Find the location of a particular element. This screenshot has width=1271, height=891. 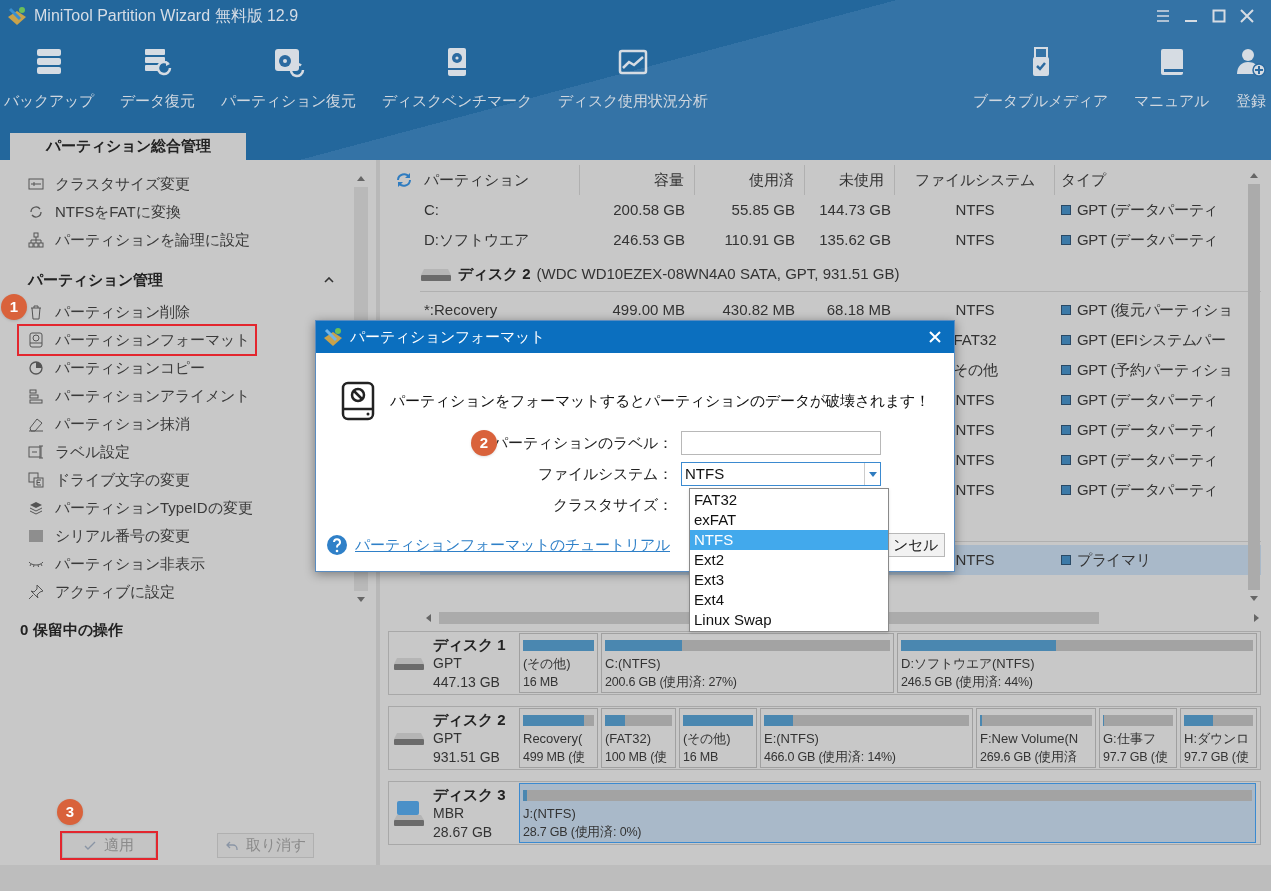

close-icon is located at coordinates (1247, 16).